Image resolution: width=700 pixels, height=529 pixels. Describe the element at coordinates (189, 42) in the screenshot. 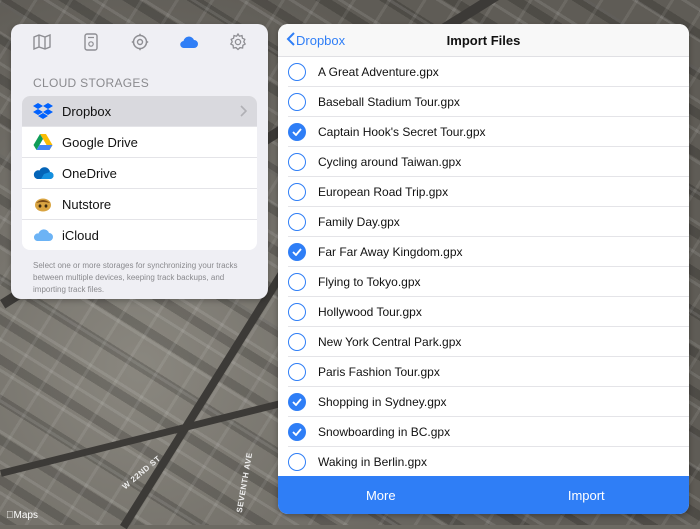

I see `cloud-icon` at that location.